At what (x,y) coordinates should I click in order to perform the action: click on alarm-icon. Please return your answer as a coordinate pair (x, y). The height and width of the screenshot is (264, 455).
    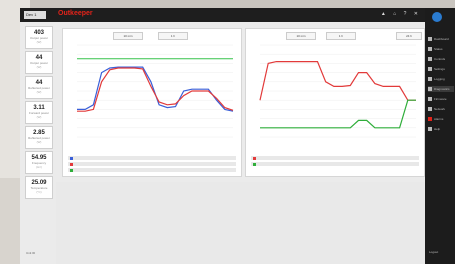
    Looking at the image, I should click on (430, 119).